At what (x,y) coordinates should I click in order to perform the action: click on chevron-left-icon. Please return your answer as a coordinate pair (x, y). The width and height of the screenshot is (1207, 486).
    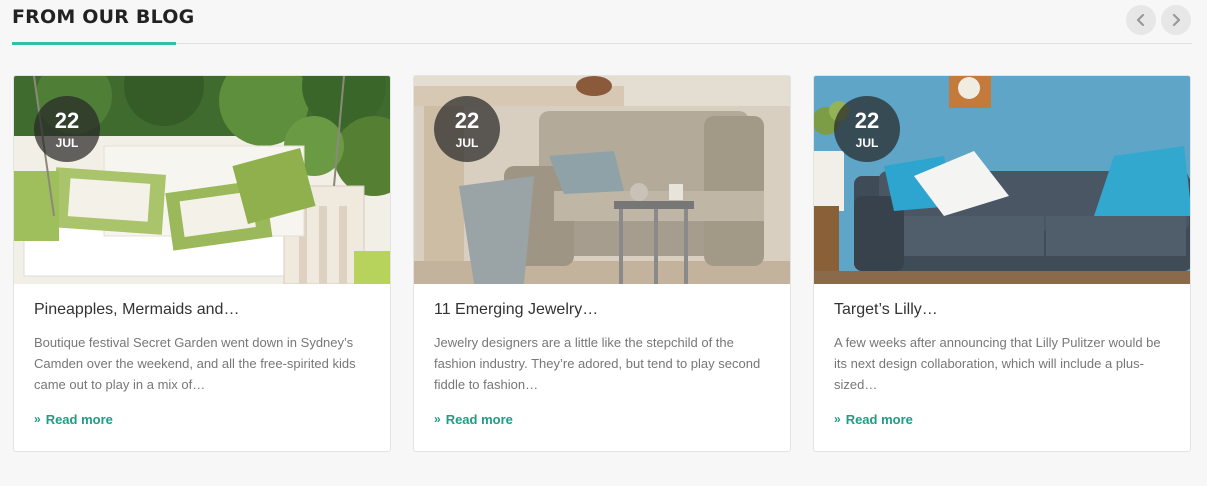
    Looking at the image, I should click on (1140, 20).